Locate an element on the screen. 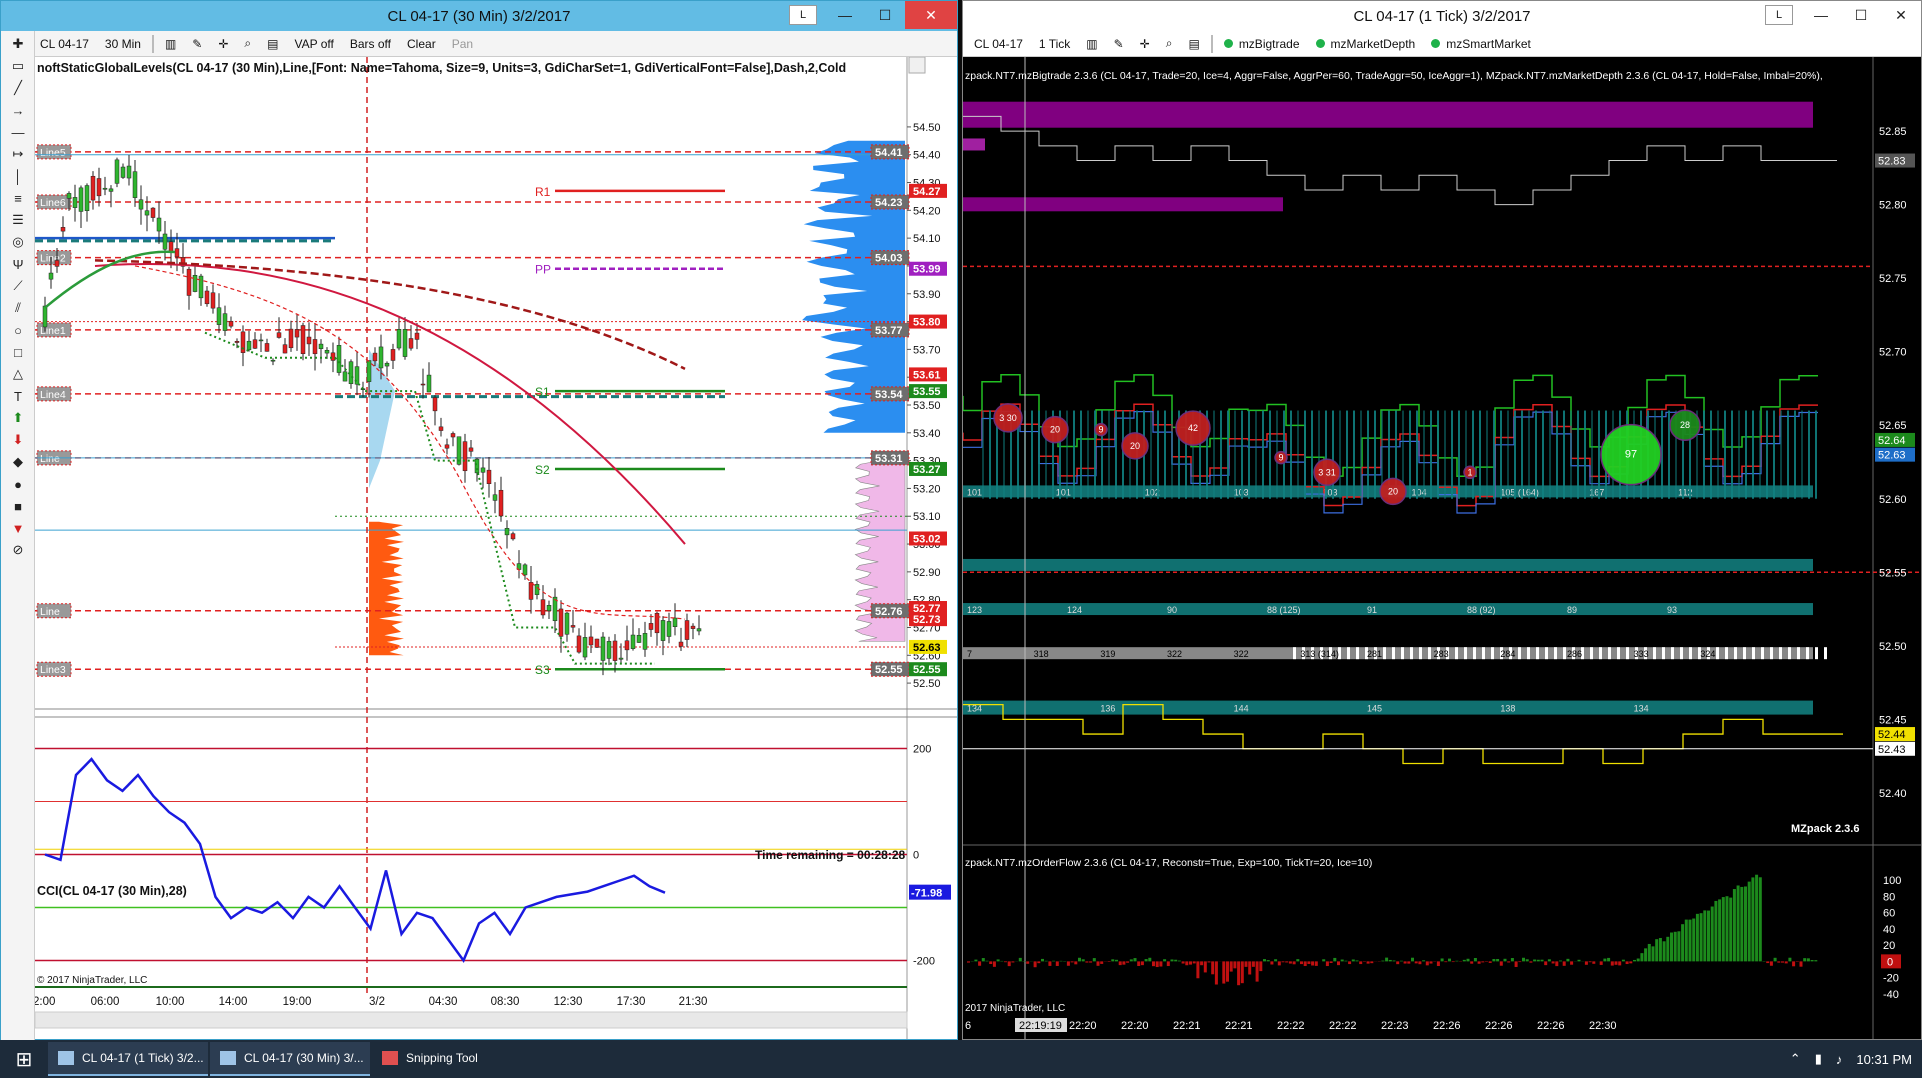  depth-band-purple is located at coordinates (974, 144).